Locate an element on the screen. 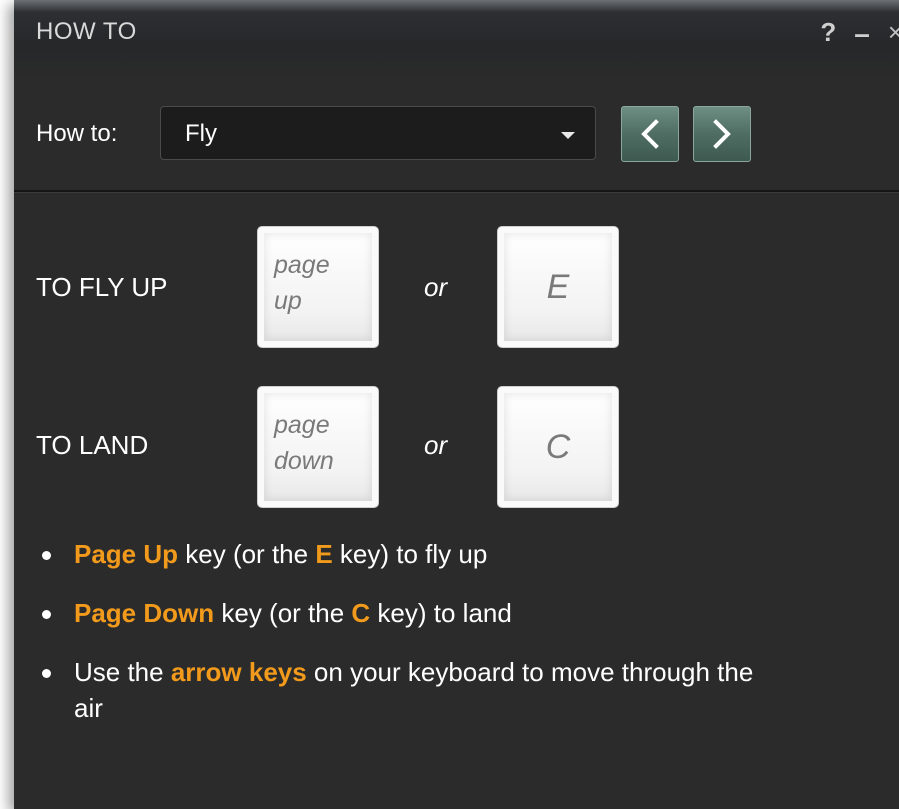  window-controls: ? – × is located at coordinates (859, 32).